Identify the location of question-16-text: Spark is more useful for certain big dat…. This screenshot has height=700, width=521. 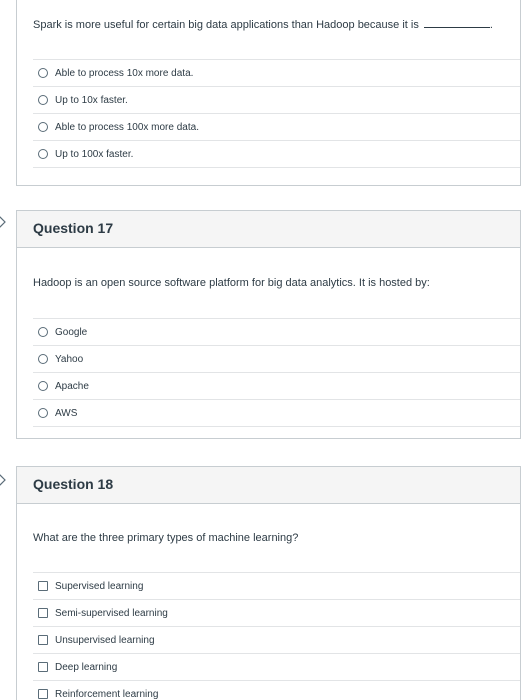
(263, 25).